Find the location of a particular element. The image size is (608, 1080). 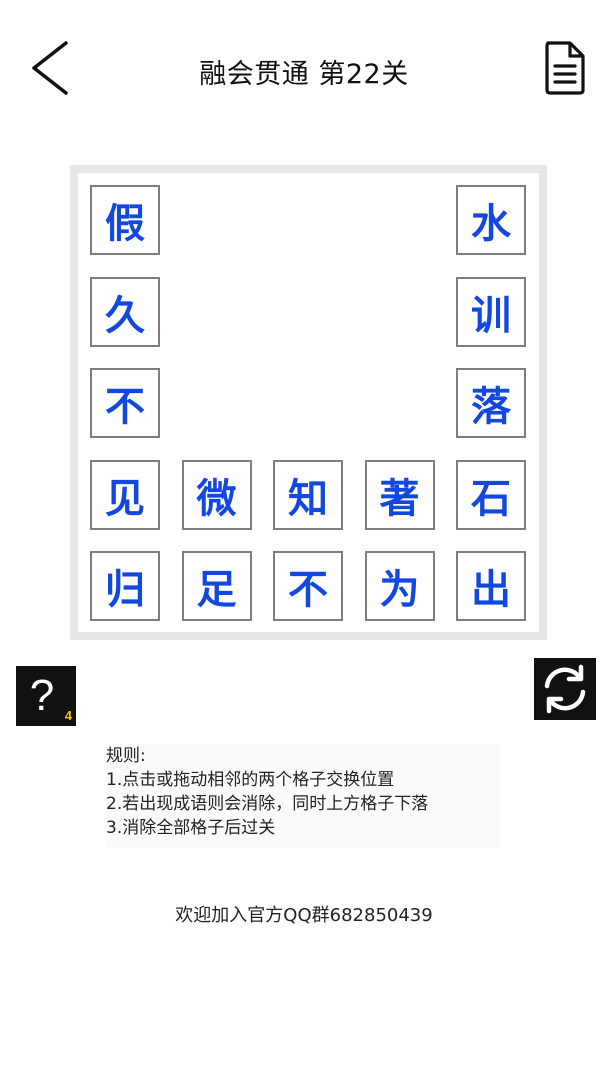

board-tile: 假 is located at coordinates (125, 220).